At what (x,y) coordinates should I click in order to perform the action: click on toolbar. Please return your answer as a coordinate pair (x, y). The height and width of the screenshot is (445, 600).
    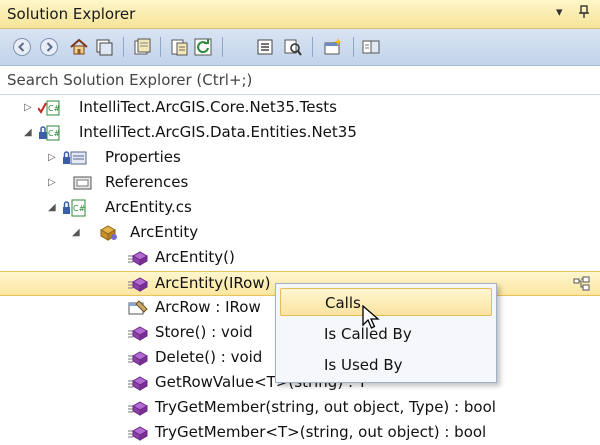
    Looking at the image, I should click on (300, 47).